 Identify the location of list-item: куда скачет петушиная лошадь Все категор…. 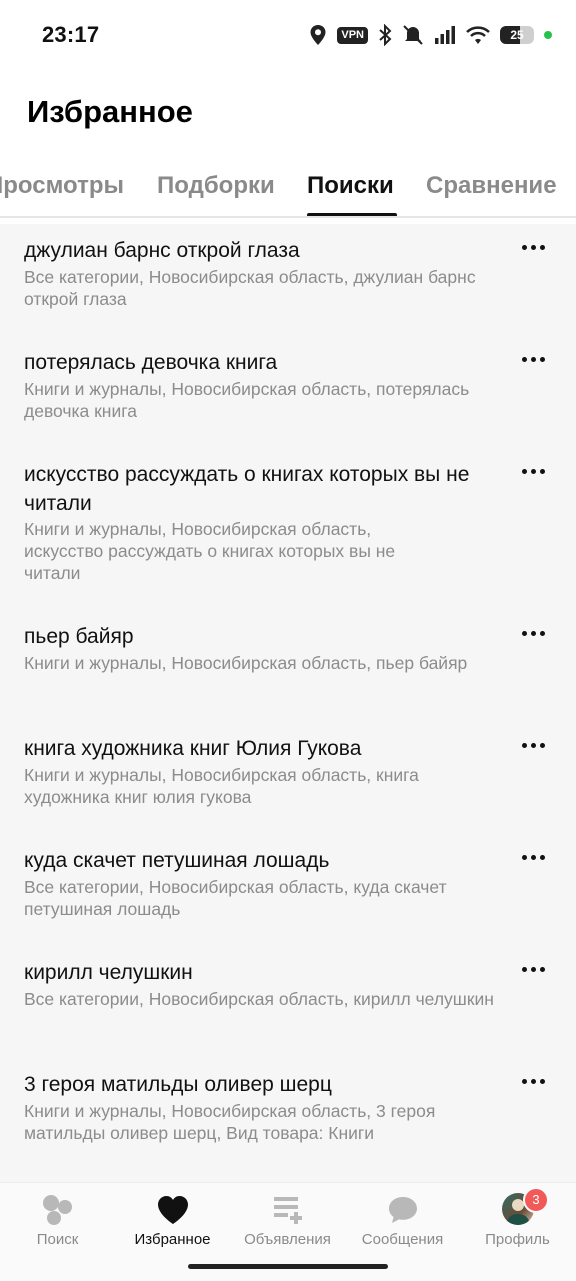
(288, 890).